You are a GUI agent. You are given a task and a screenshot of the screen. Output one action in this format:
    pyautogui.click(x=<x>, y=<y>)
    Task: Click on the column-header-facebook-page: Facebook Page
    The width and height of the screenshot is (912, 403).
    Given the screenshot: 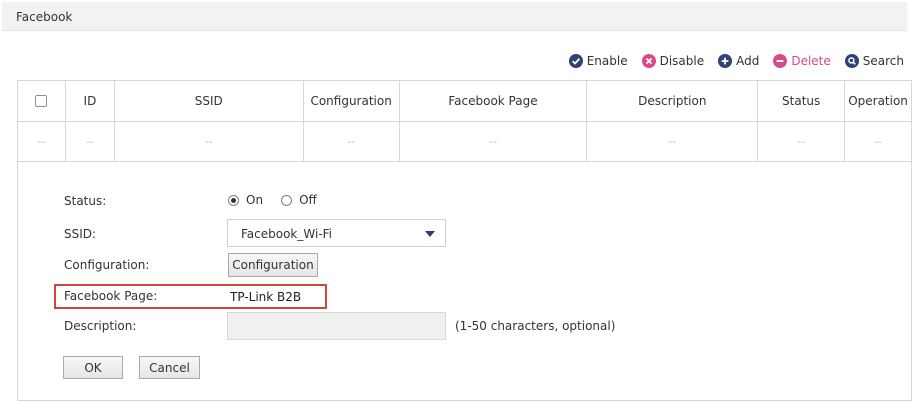 What is the action you would take?
    pyautogui.click(x=494, y=101)
    